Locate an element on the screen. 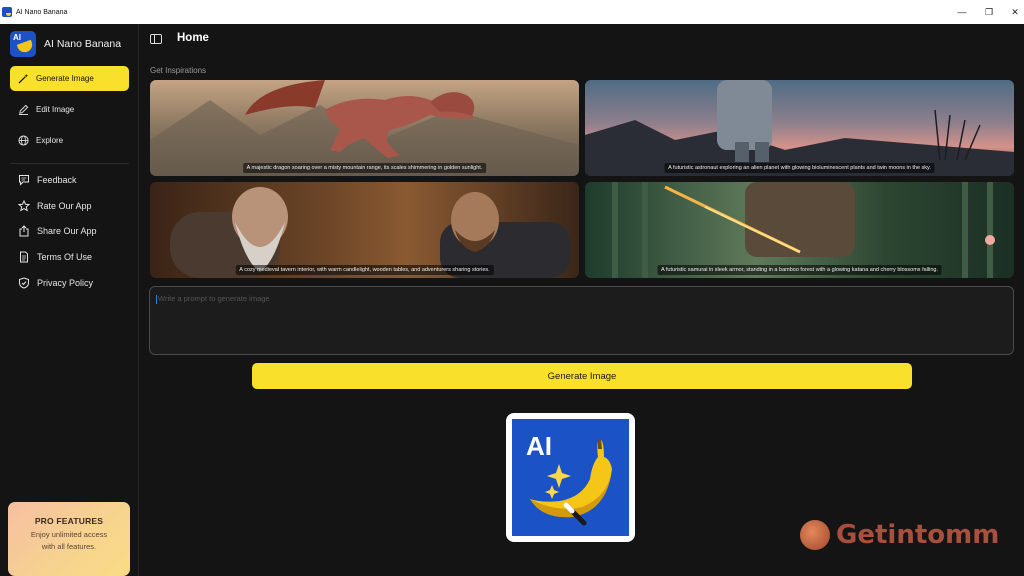  sidebar-item-terms: Terms Of Use is located at coordinates (69, 257).